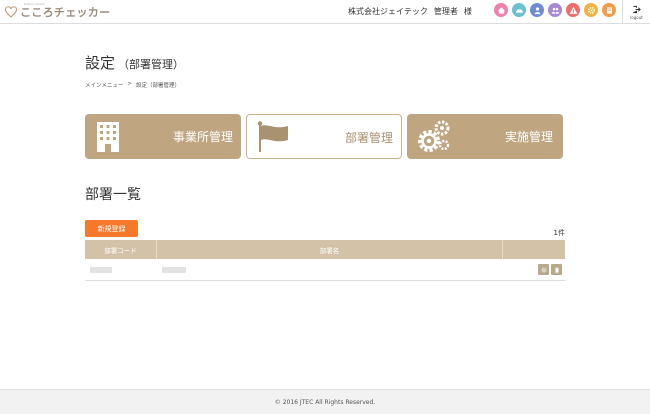 This screenshot has width=650, height=414. Describe the element at coordinates (108, 137) in the screenshot. I see `building-icon` at that location.